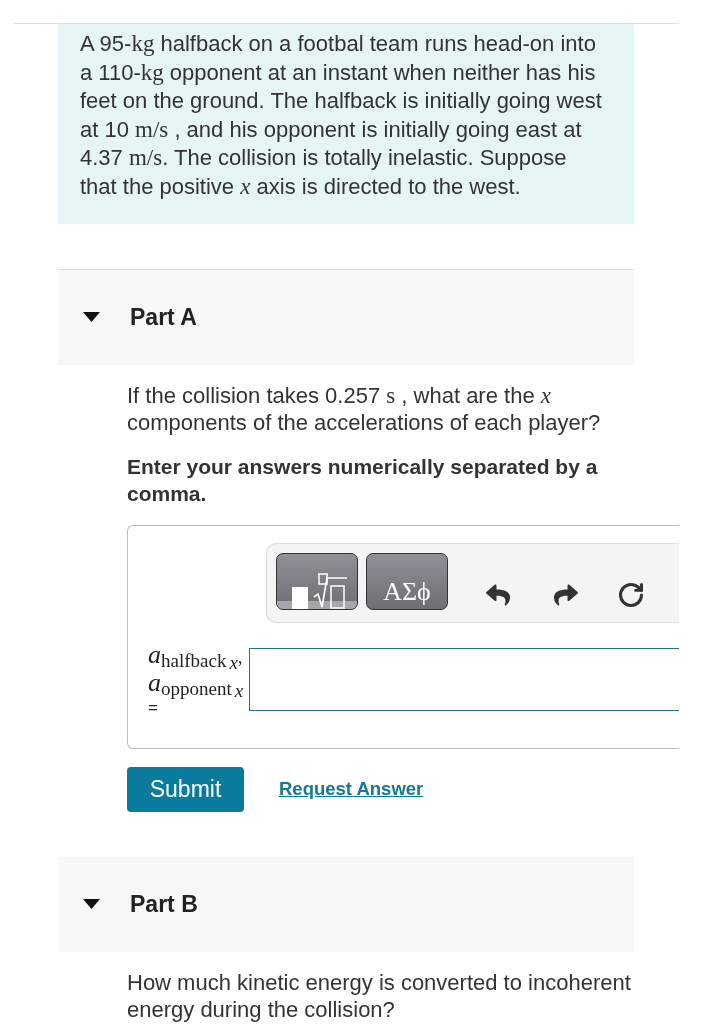  Describe the element at coordinates (407, 581) in the screenshot. I see `greek-letters-button: ΑΣϕ` at that location.